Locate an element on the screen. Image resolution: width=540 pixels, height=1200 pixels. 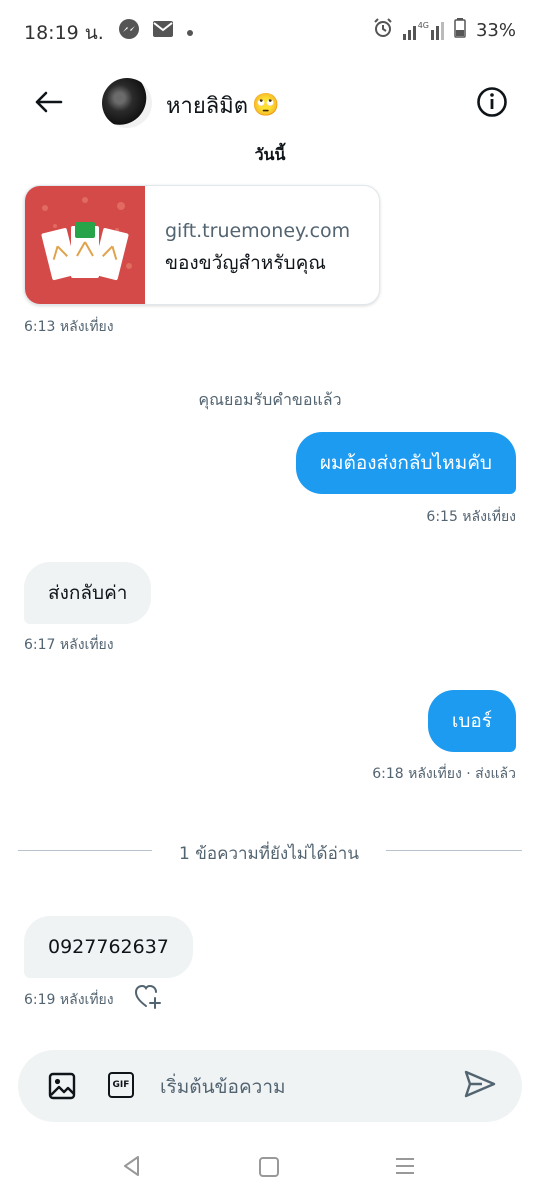
info-button is located at coordinates (492, 104).